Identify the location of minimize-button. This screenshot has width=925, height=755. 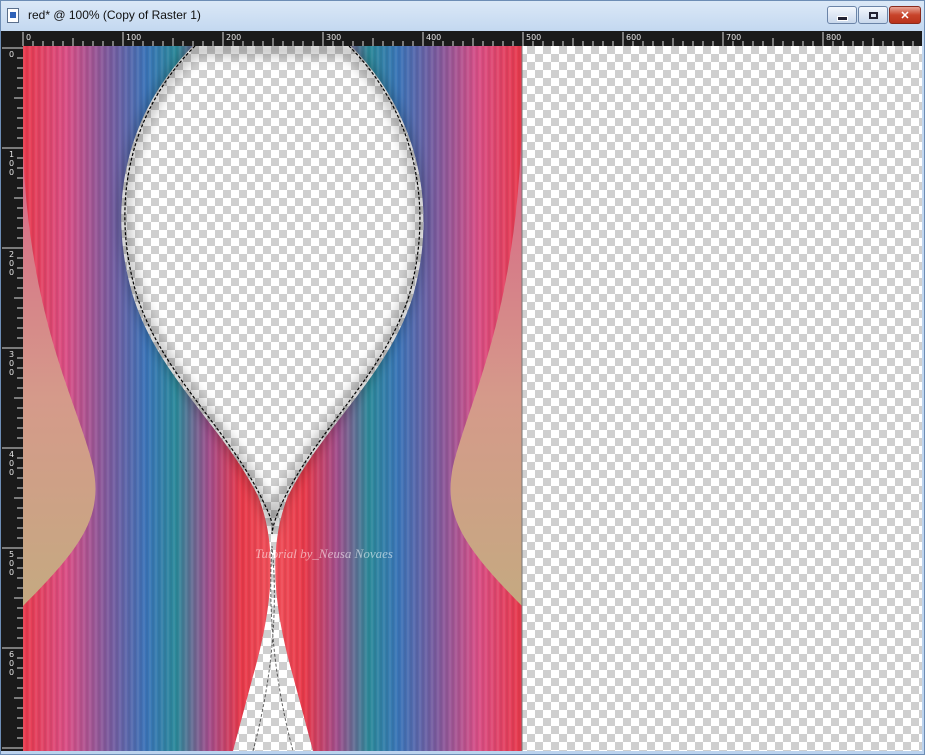
(842, 15).